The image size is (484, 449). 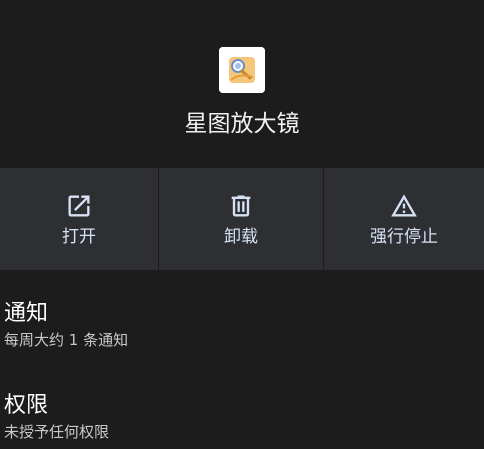 What do you see at coordinates (26, 313) in the screenshot?
I see `notifications-title: 通知` at bounding box center [26, 313].